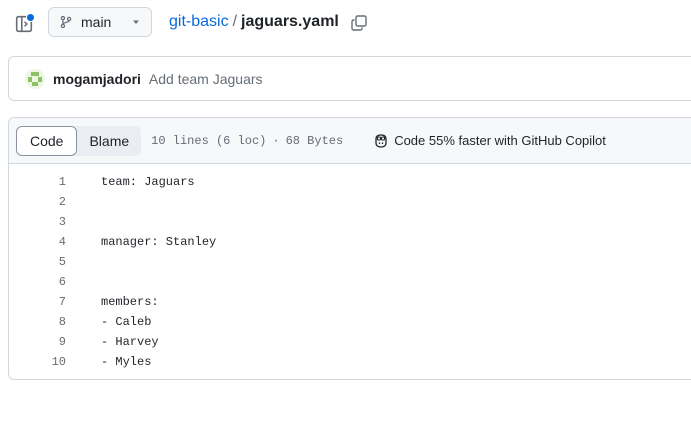 This screenshot has width=691, height=448. I want to click on avatar, so click(35, 78).